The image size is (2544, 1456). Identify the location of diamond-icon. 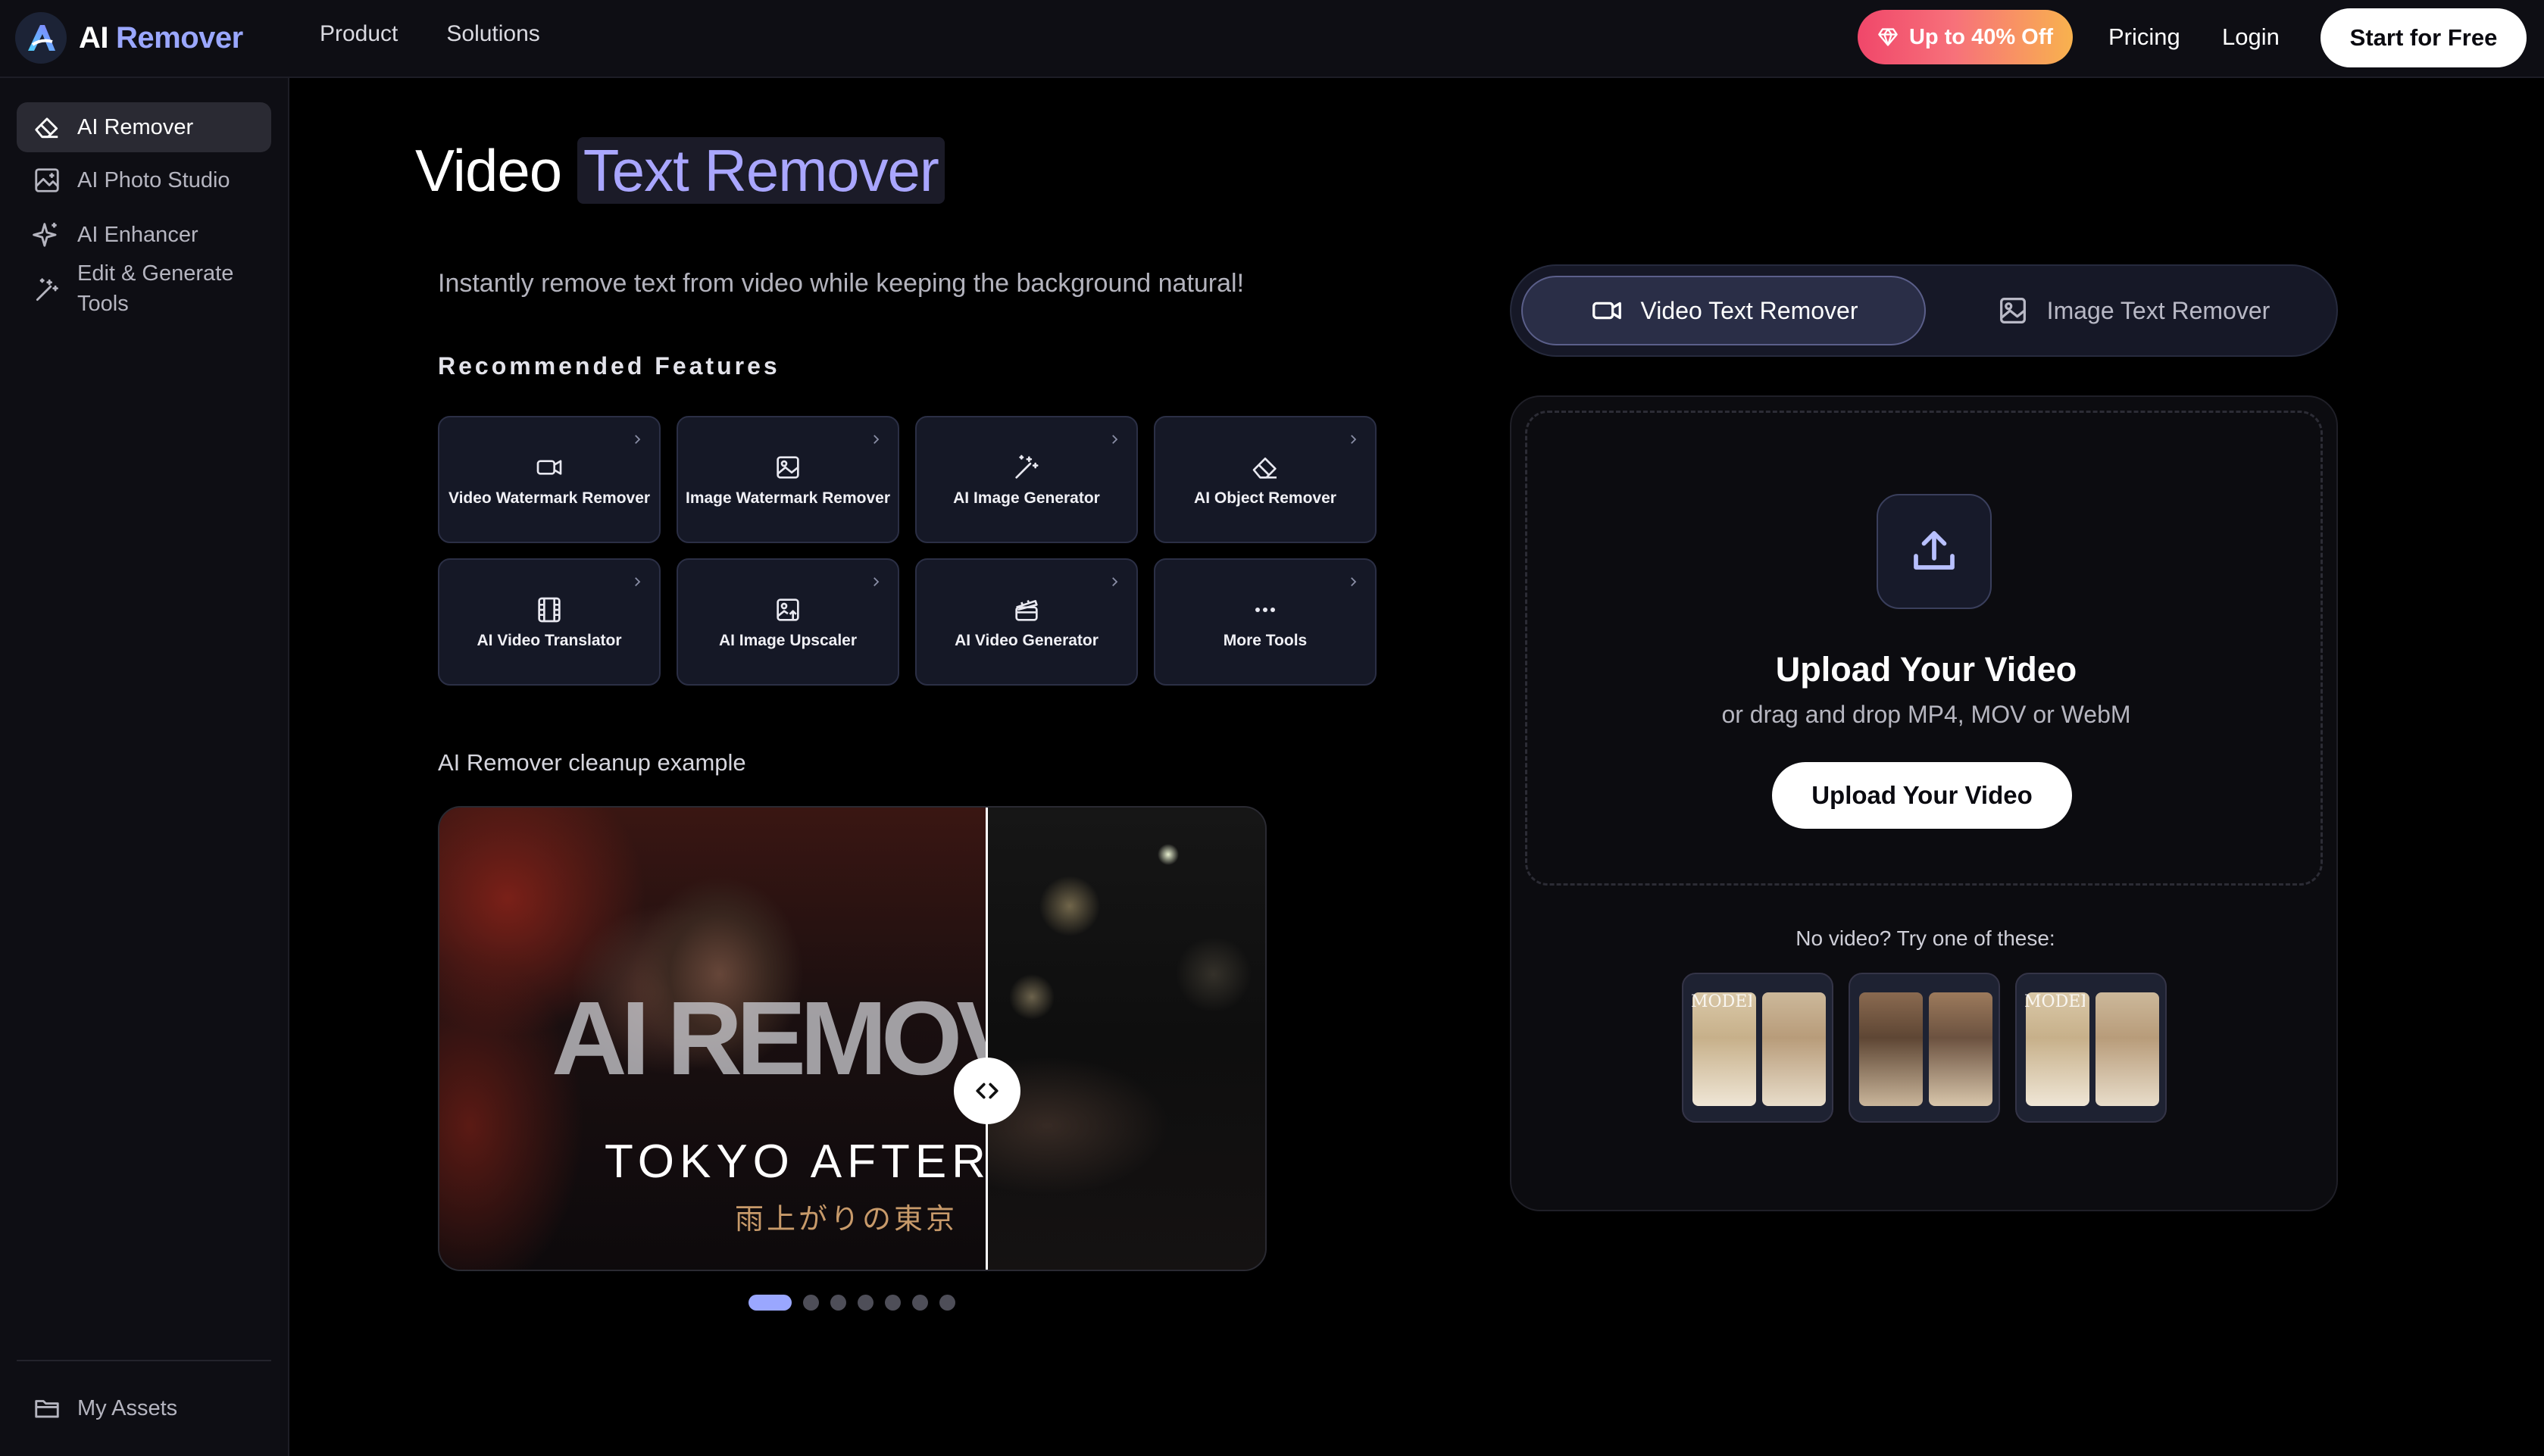
(1888, 37).